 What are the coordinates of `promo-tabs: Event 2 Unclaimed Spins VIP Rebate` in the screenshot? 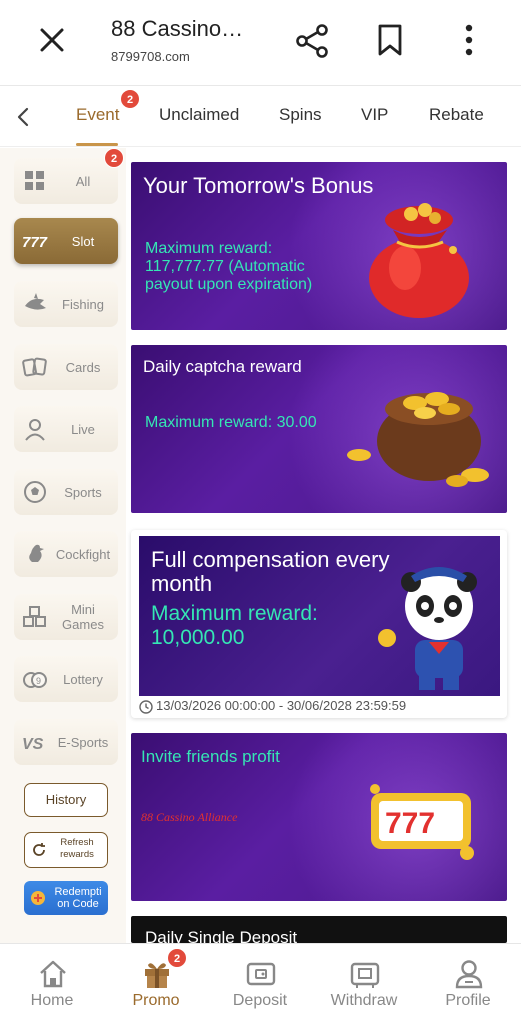 It's located at (260, 117).